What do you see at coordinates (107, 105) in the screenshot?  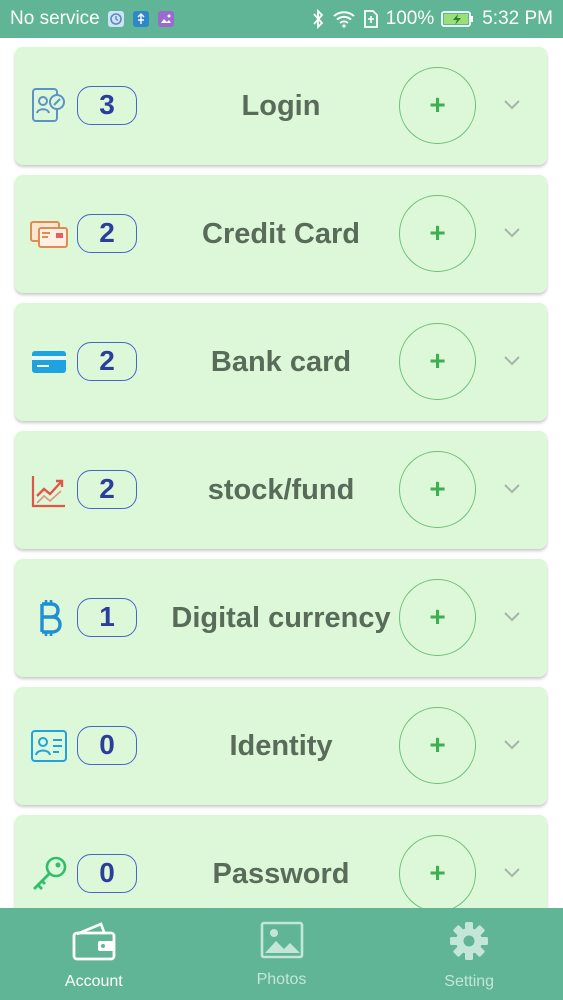 I see `item-count-badge: 3` at bounding box center [107, 105].